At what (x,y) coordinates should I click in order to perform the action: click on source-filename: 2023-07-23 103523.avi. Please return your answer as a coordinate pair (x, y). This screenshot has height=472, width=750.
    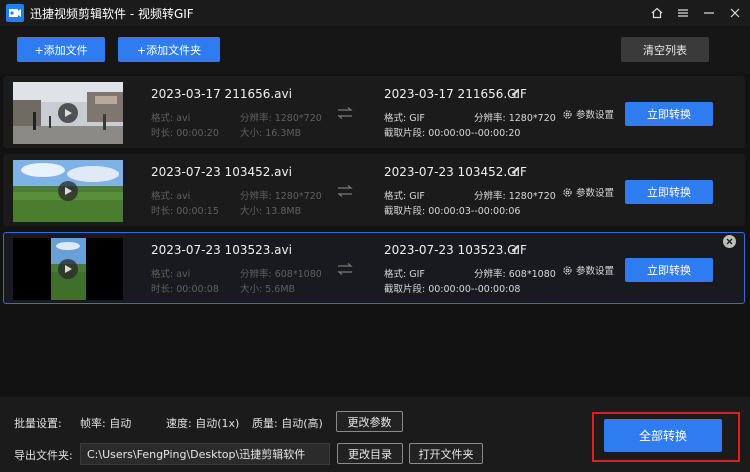
    Looking at the image, I should click on (221, 250).